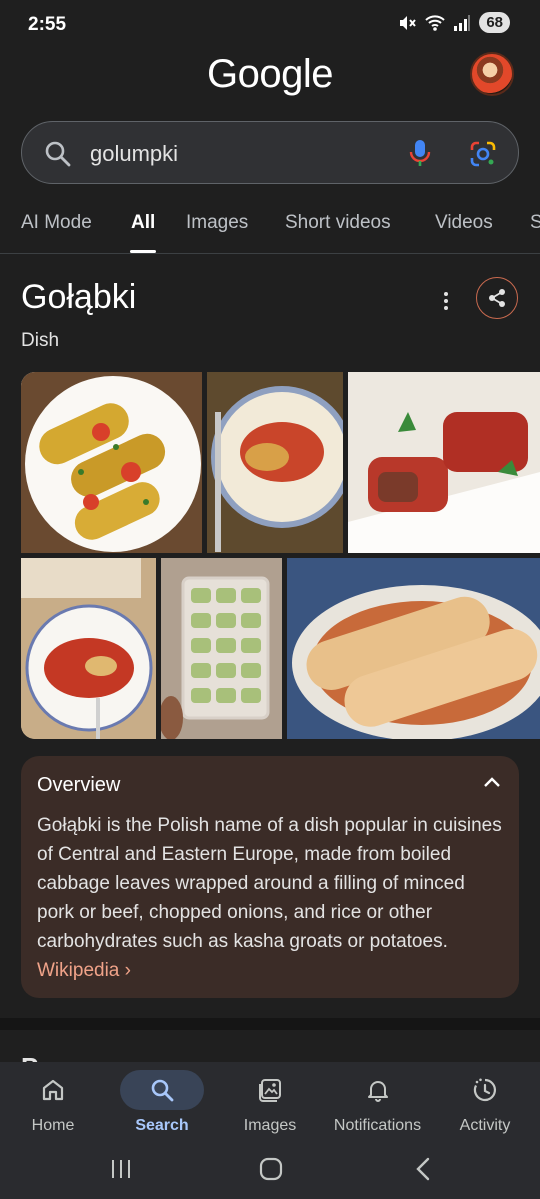  What do you see at coordinates (494, 22) in the screenshot?
I see `battery-indicator: 68` at bounding box center [494, 22].